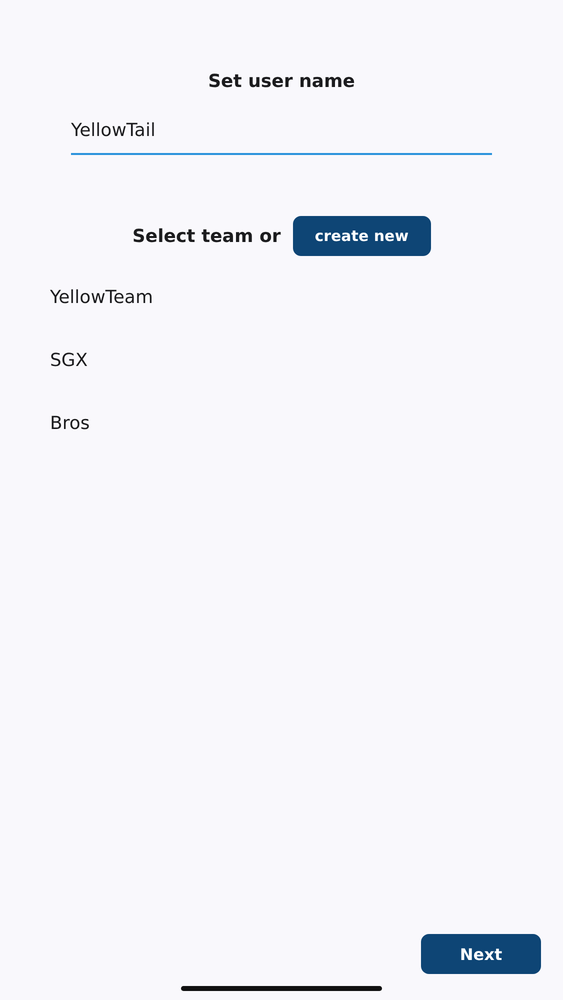 Image resolution: width=563 pixels, height=1000 pixels. What do you see at coordinates (101, 317) in the screenshot?
I see `team-item: YellowTeam` at bounding box center [101, 317].